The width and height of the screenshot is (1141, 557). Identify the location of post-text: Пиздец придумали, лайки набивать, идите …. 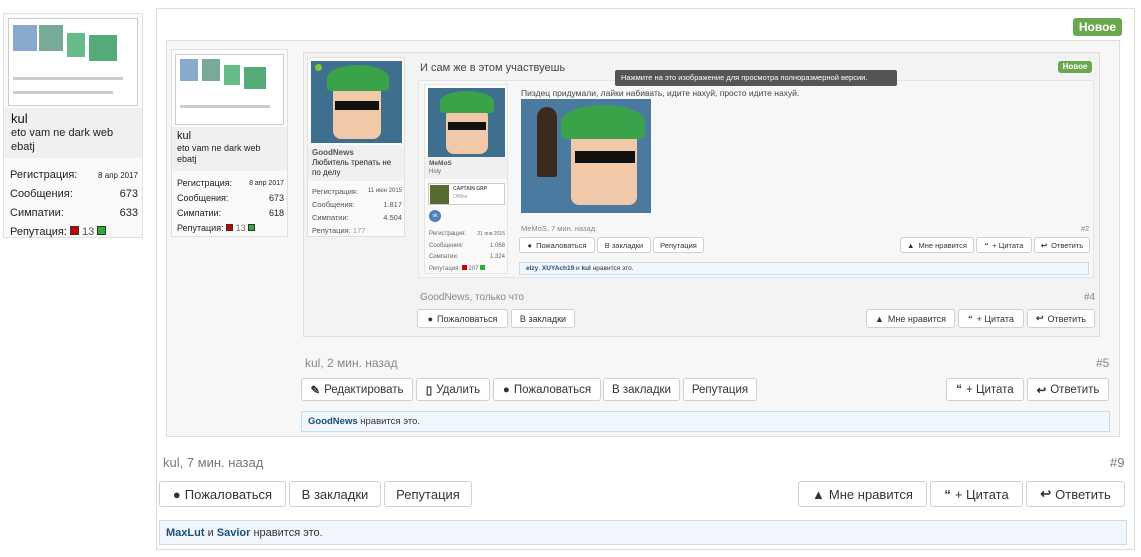
(660, 93).